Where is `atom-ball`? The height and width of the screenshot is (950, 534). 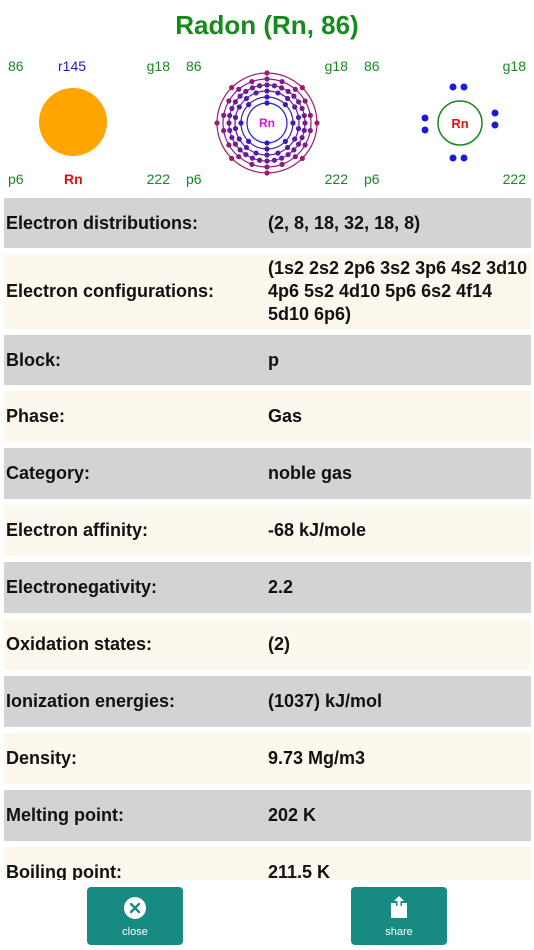
atom-ball is located at coordinates (73, 122).